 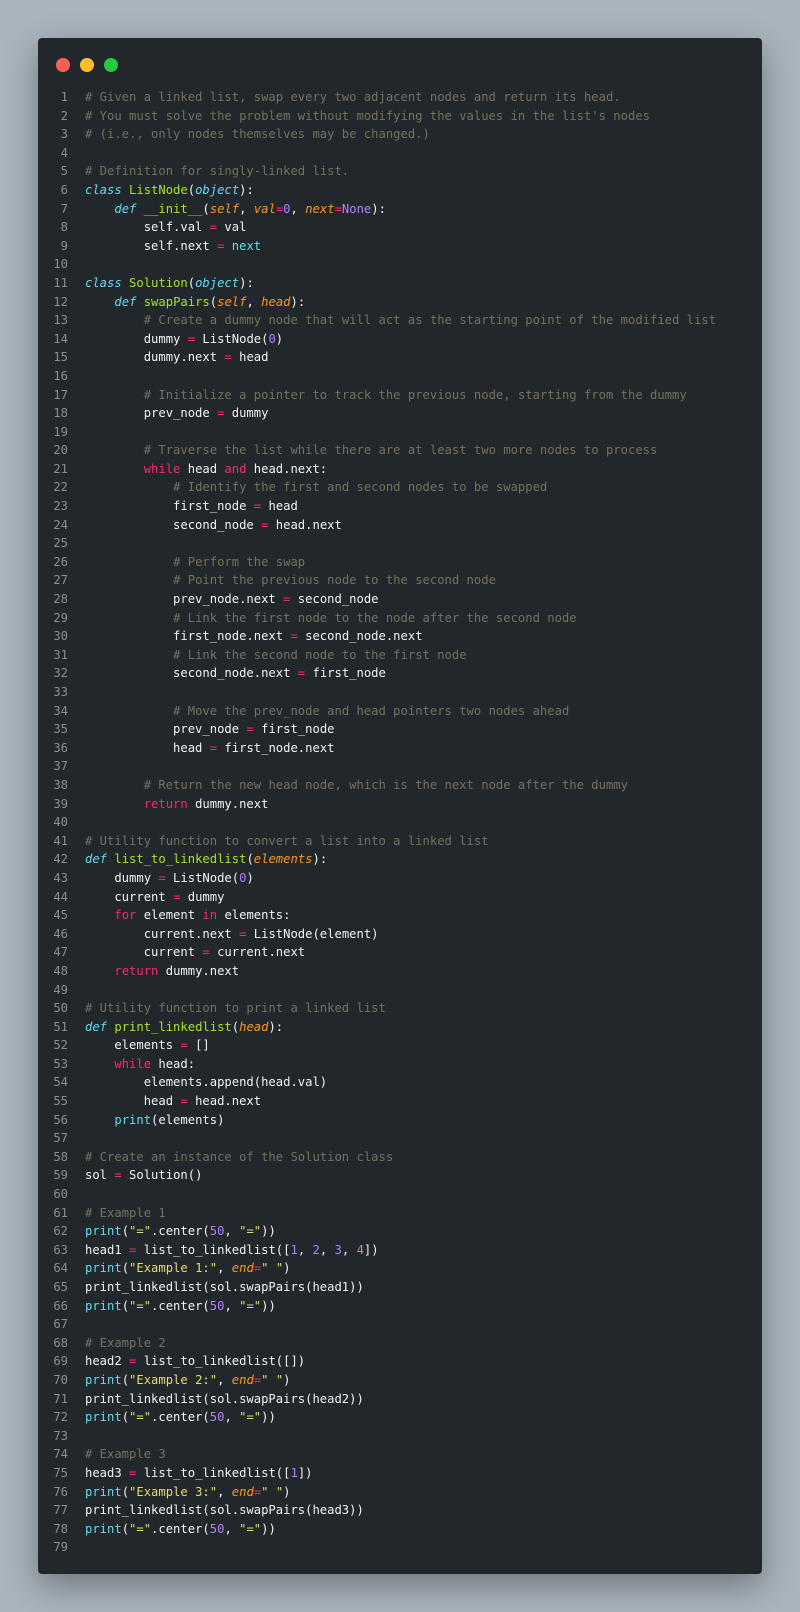 What do you see at coordinates (60, 301) in the screenshot?
I see `line-number: 12` at bounding box center [60, 301].